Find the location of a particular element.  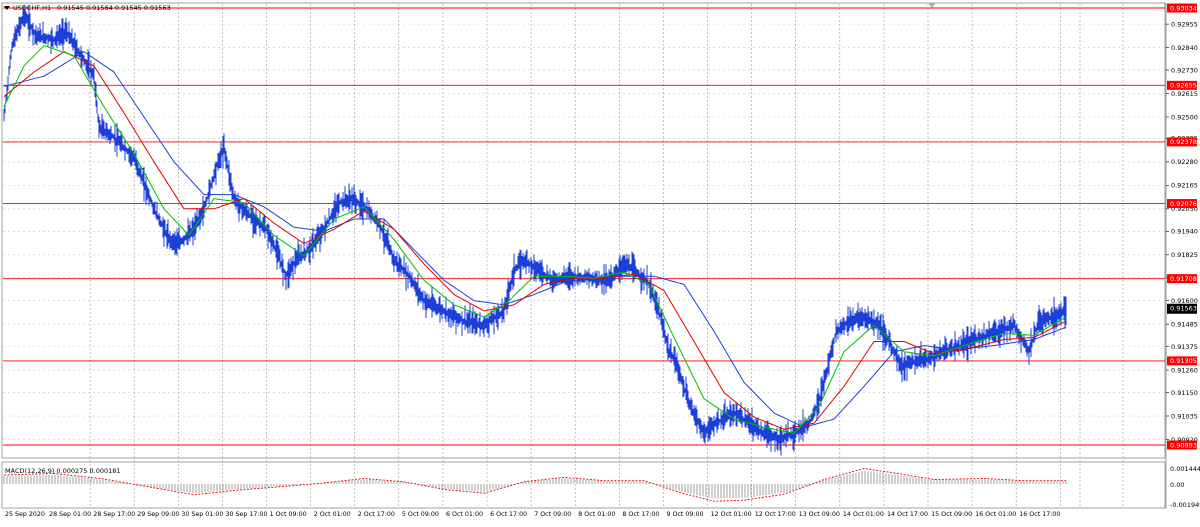

x-tick-label: 14 Oct 01:00 is located at coordinates (863, 514).